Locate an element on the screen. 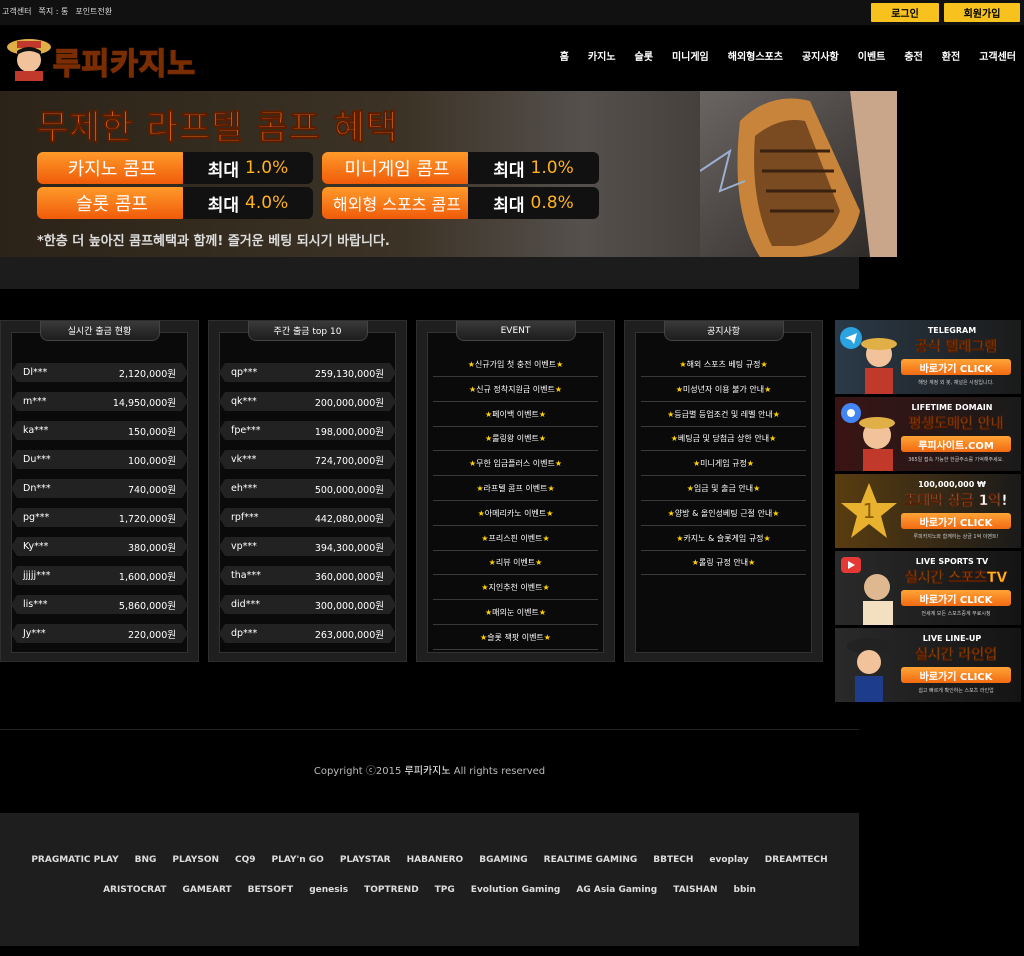  provider-logo: Evolution Gaming is located at coordinates (515, 890).